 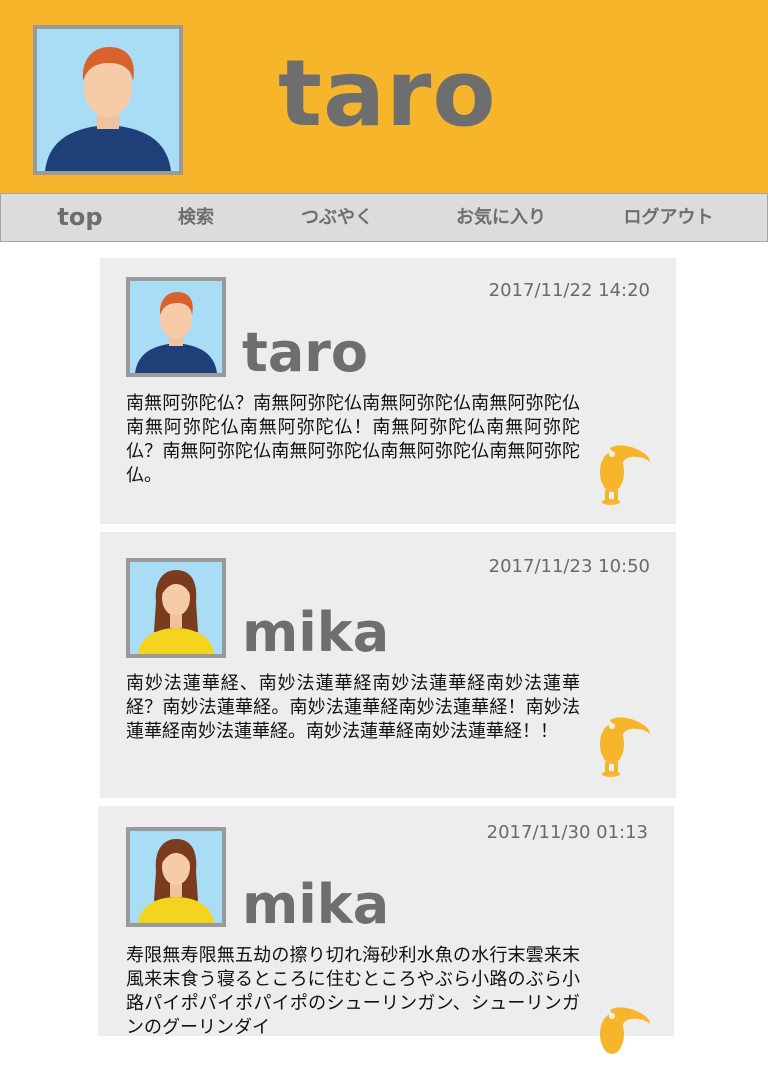 What do you see at coordinates (196, 217) in the screenshot?
I see `nav-item-search: 検索` at bounding box center [196, 217].